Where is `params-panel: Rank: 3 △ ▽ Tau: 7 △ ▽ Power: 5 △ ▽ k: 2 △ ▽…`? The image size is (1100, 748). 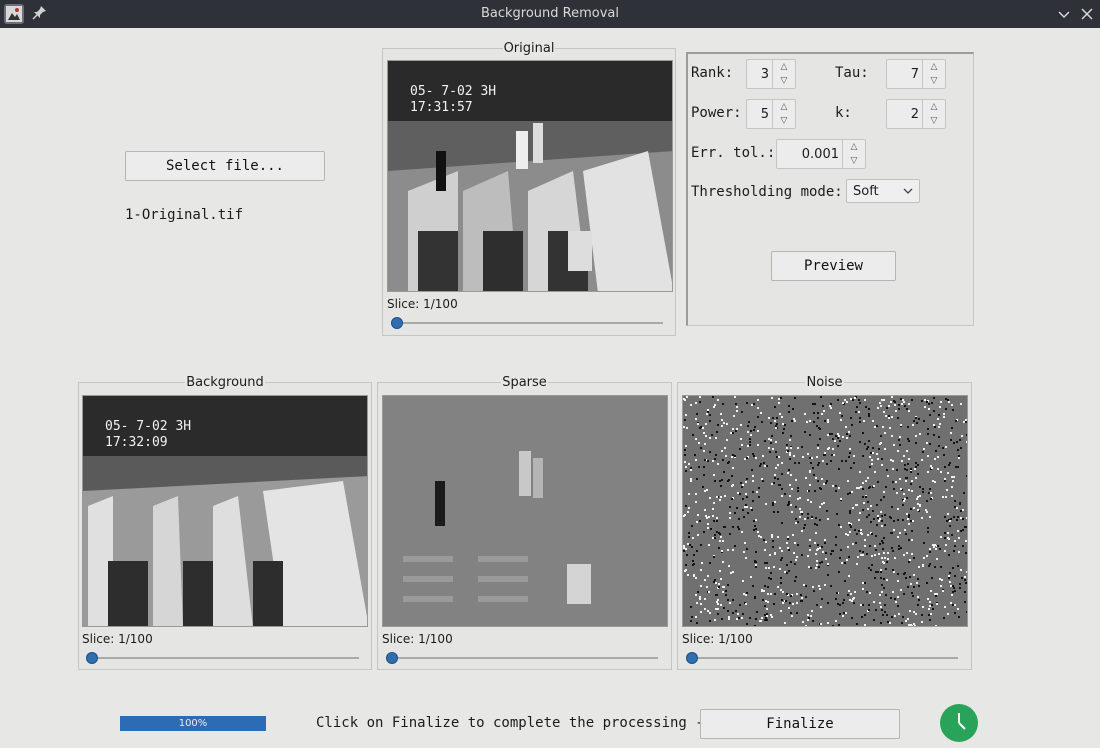
params-panel: Rank: 3 △ ▽ Tau: 7 △ ▽ Power: 5 △ ▽ k: 2 △ ▽… is located at coordinates (830, 189).